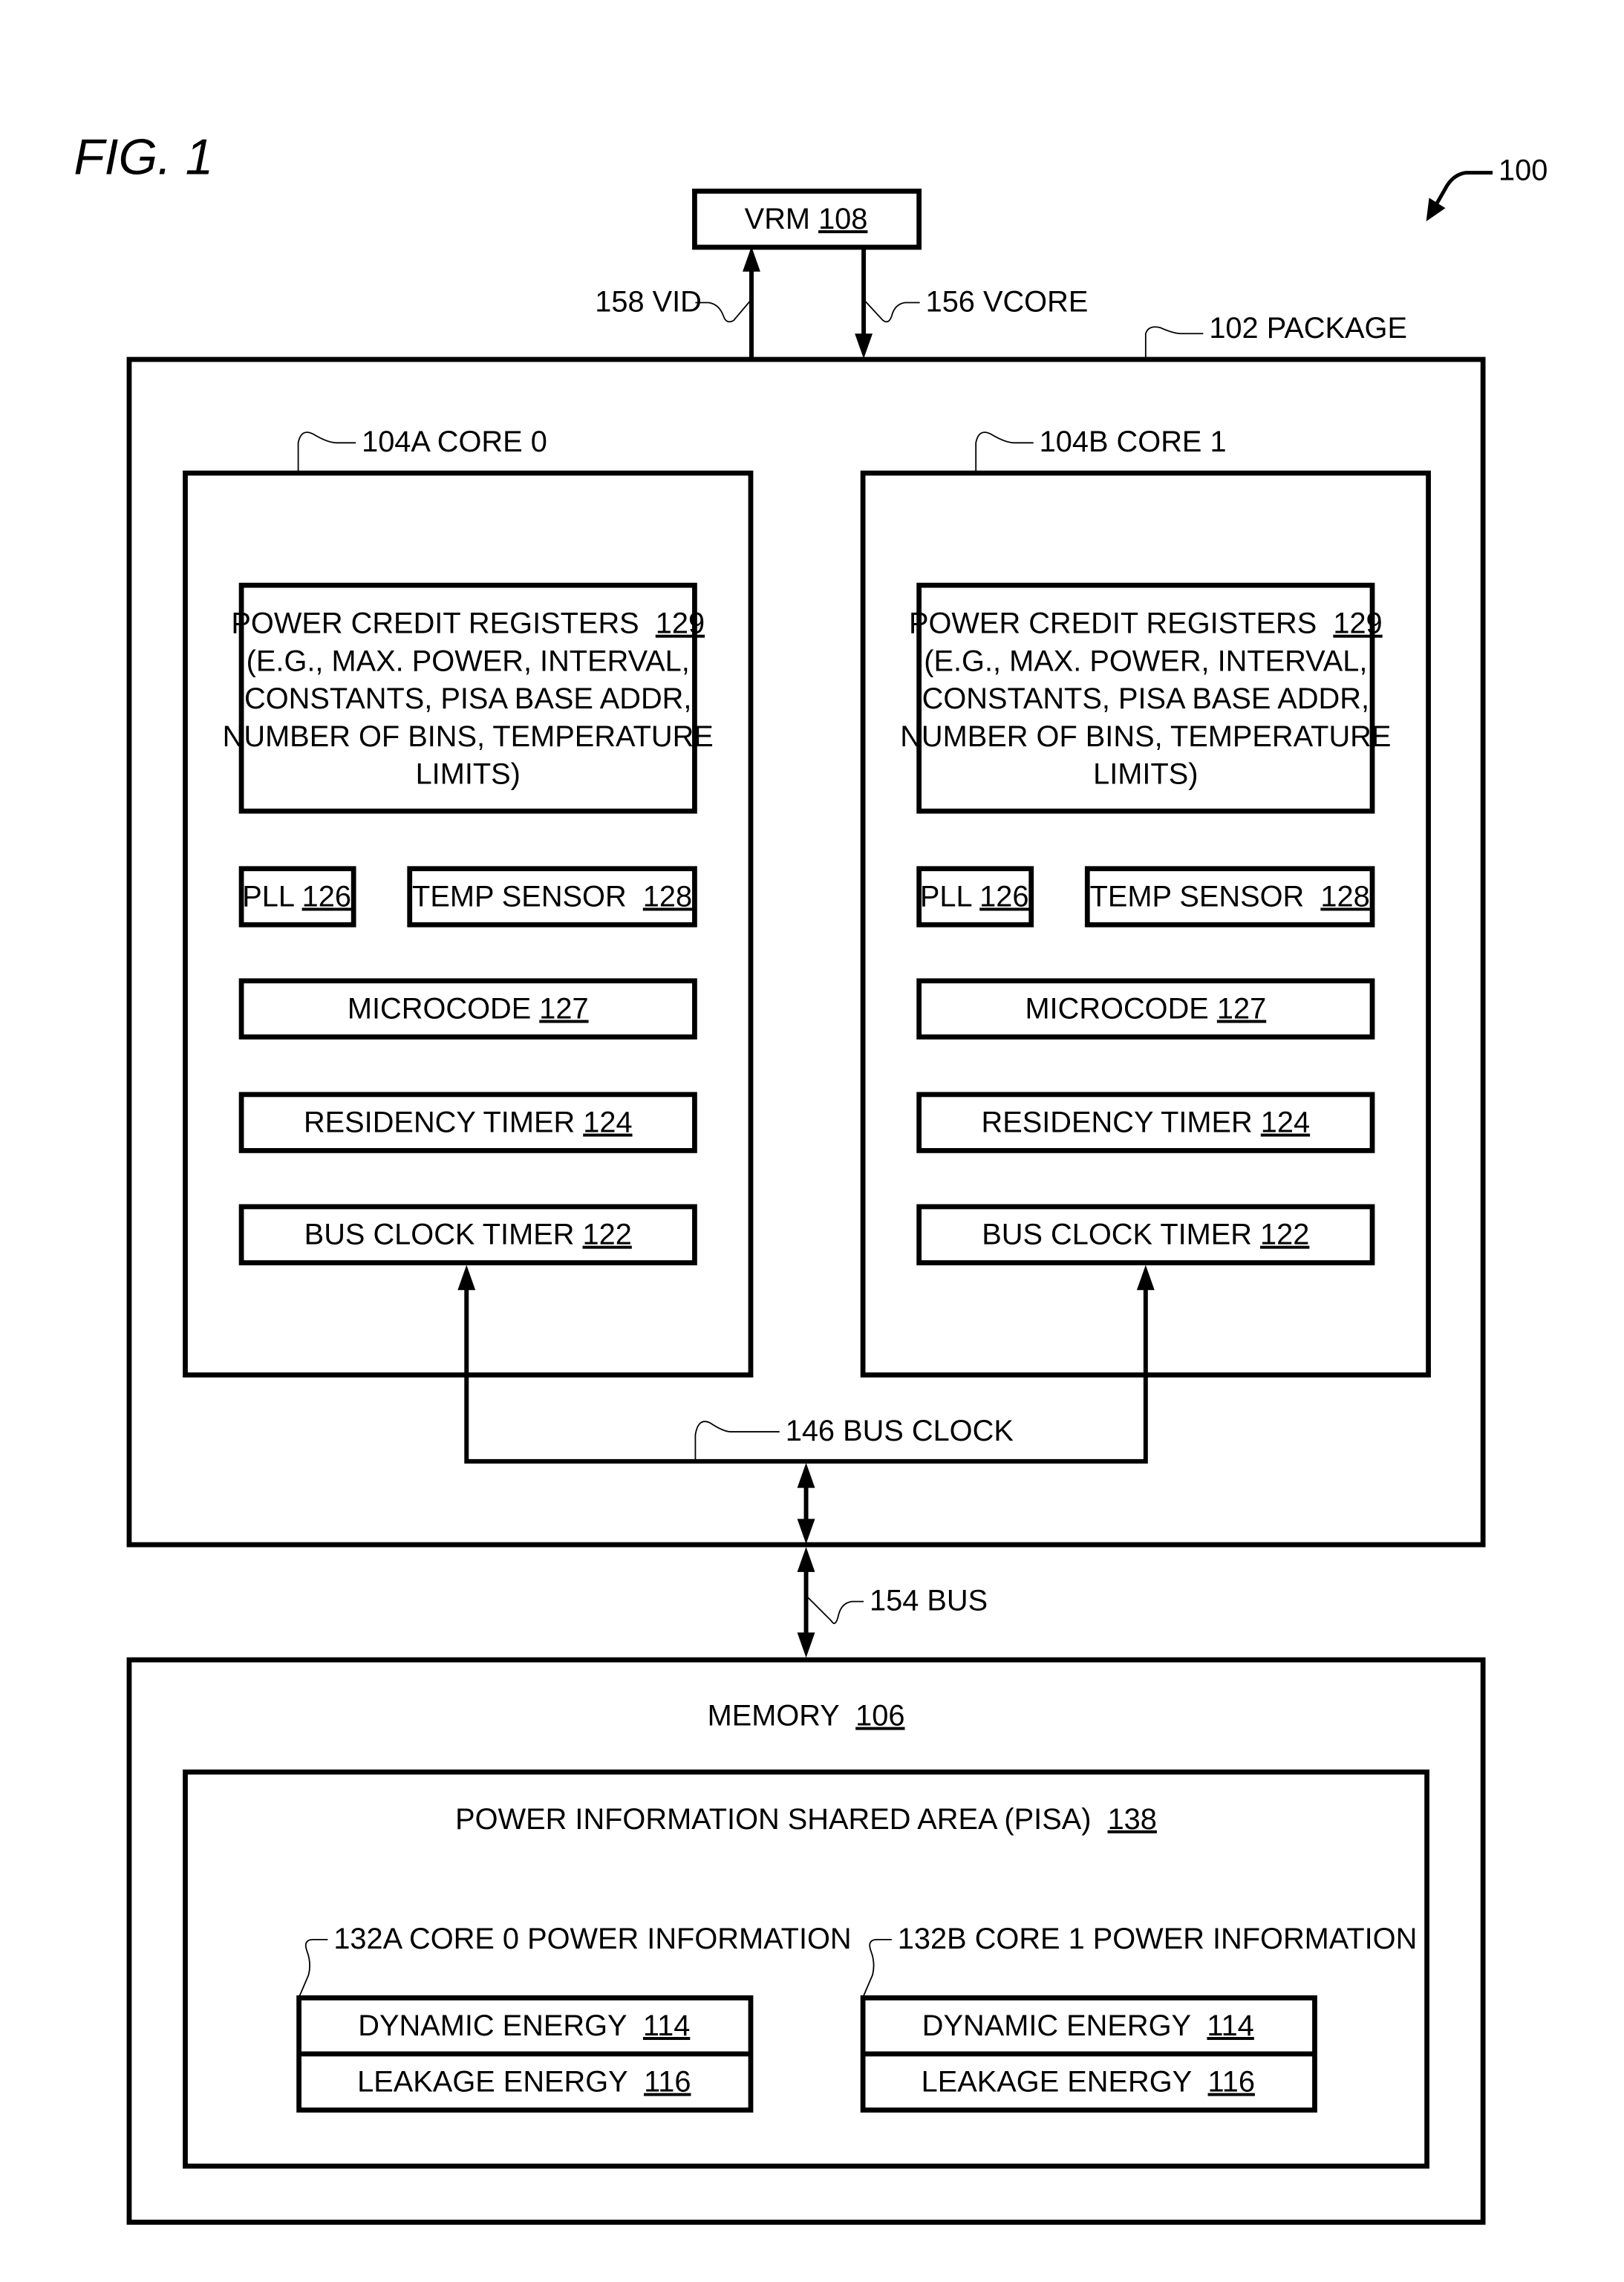  I want to click on core-label: 104B CORE 1, so click(1133, 442).